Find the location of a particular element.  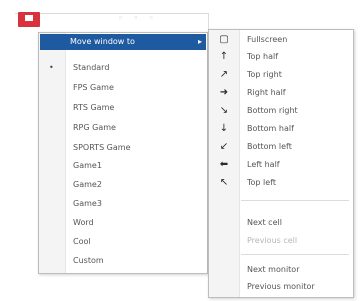

top-right-icon: ↗ is located at coordinates (224, 74).